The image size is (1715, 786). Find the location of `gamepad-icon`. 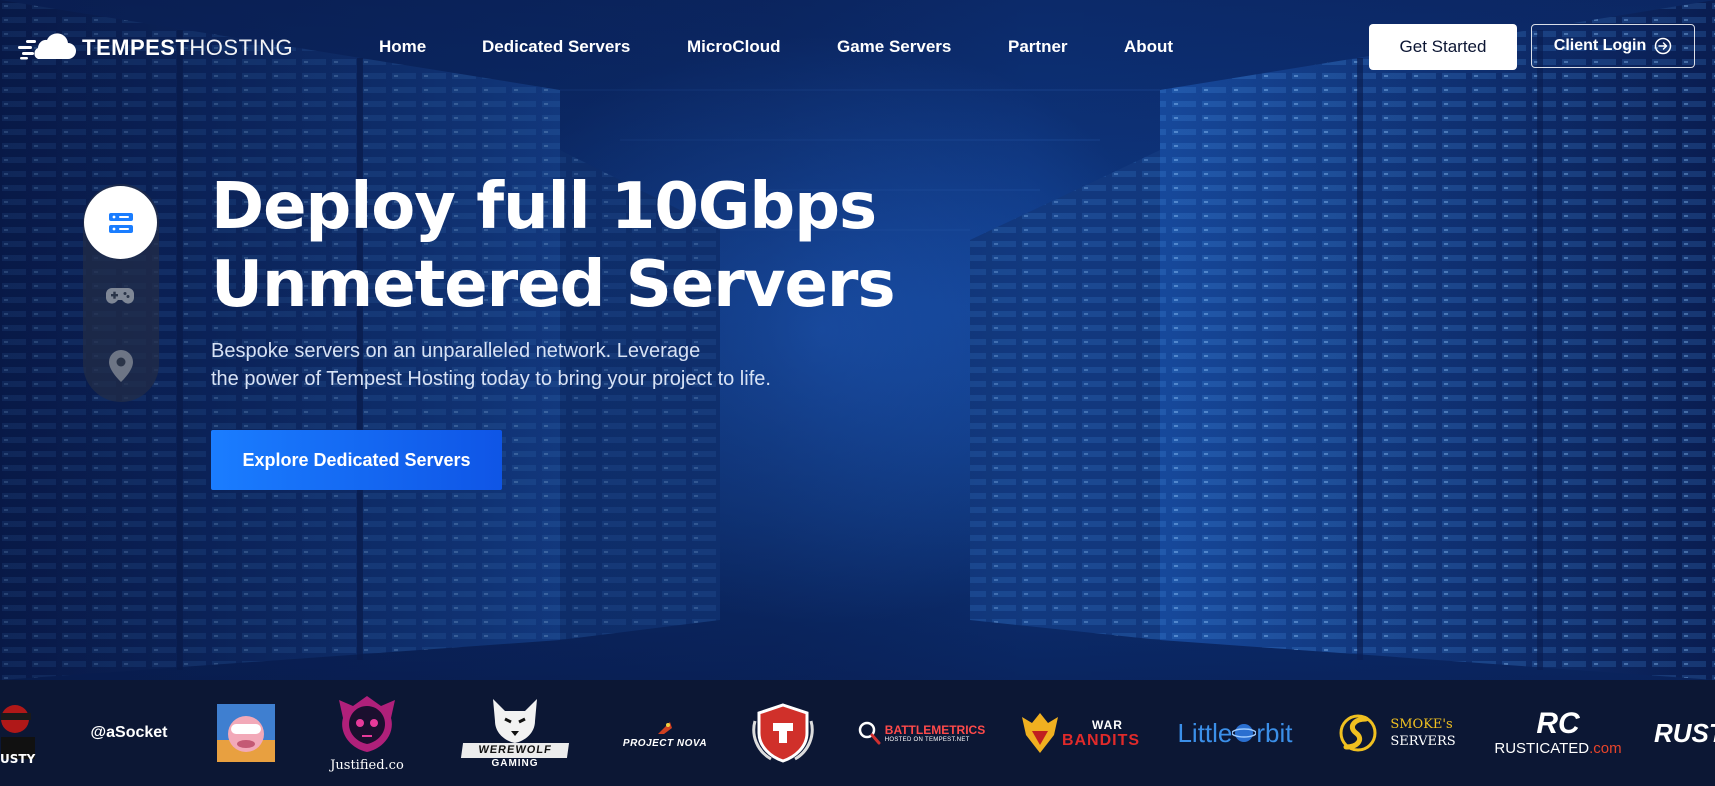

gamepad-icon is located at coordinates (120, 296).